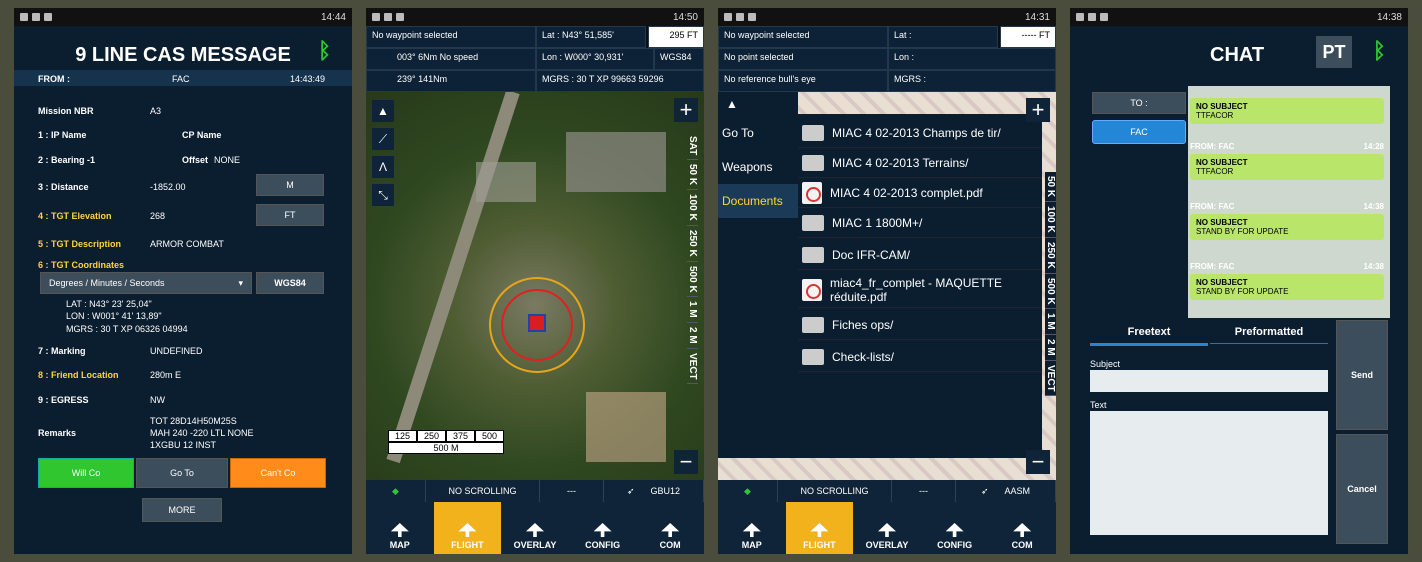  Describe the element at coordinates (863, 324) in the screenshot. I see `document-name: Fiches ops/` at that location.